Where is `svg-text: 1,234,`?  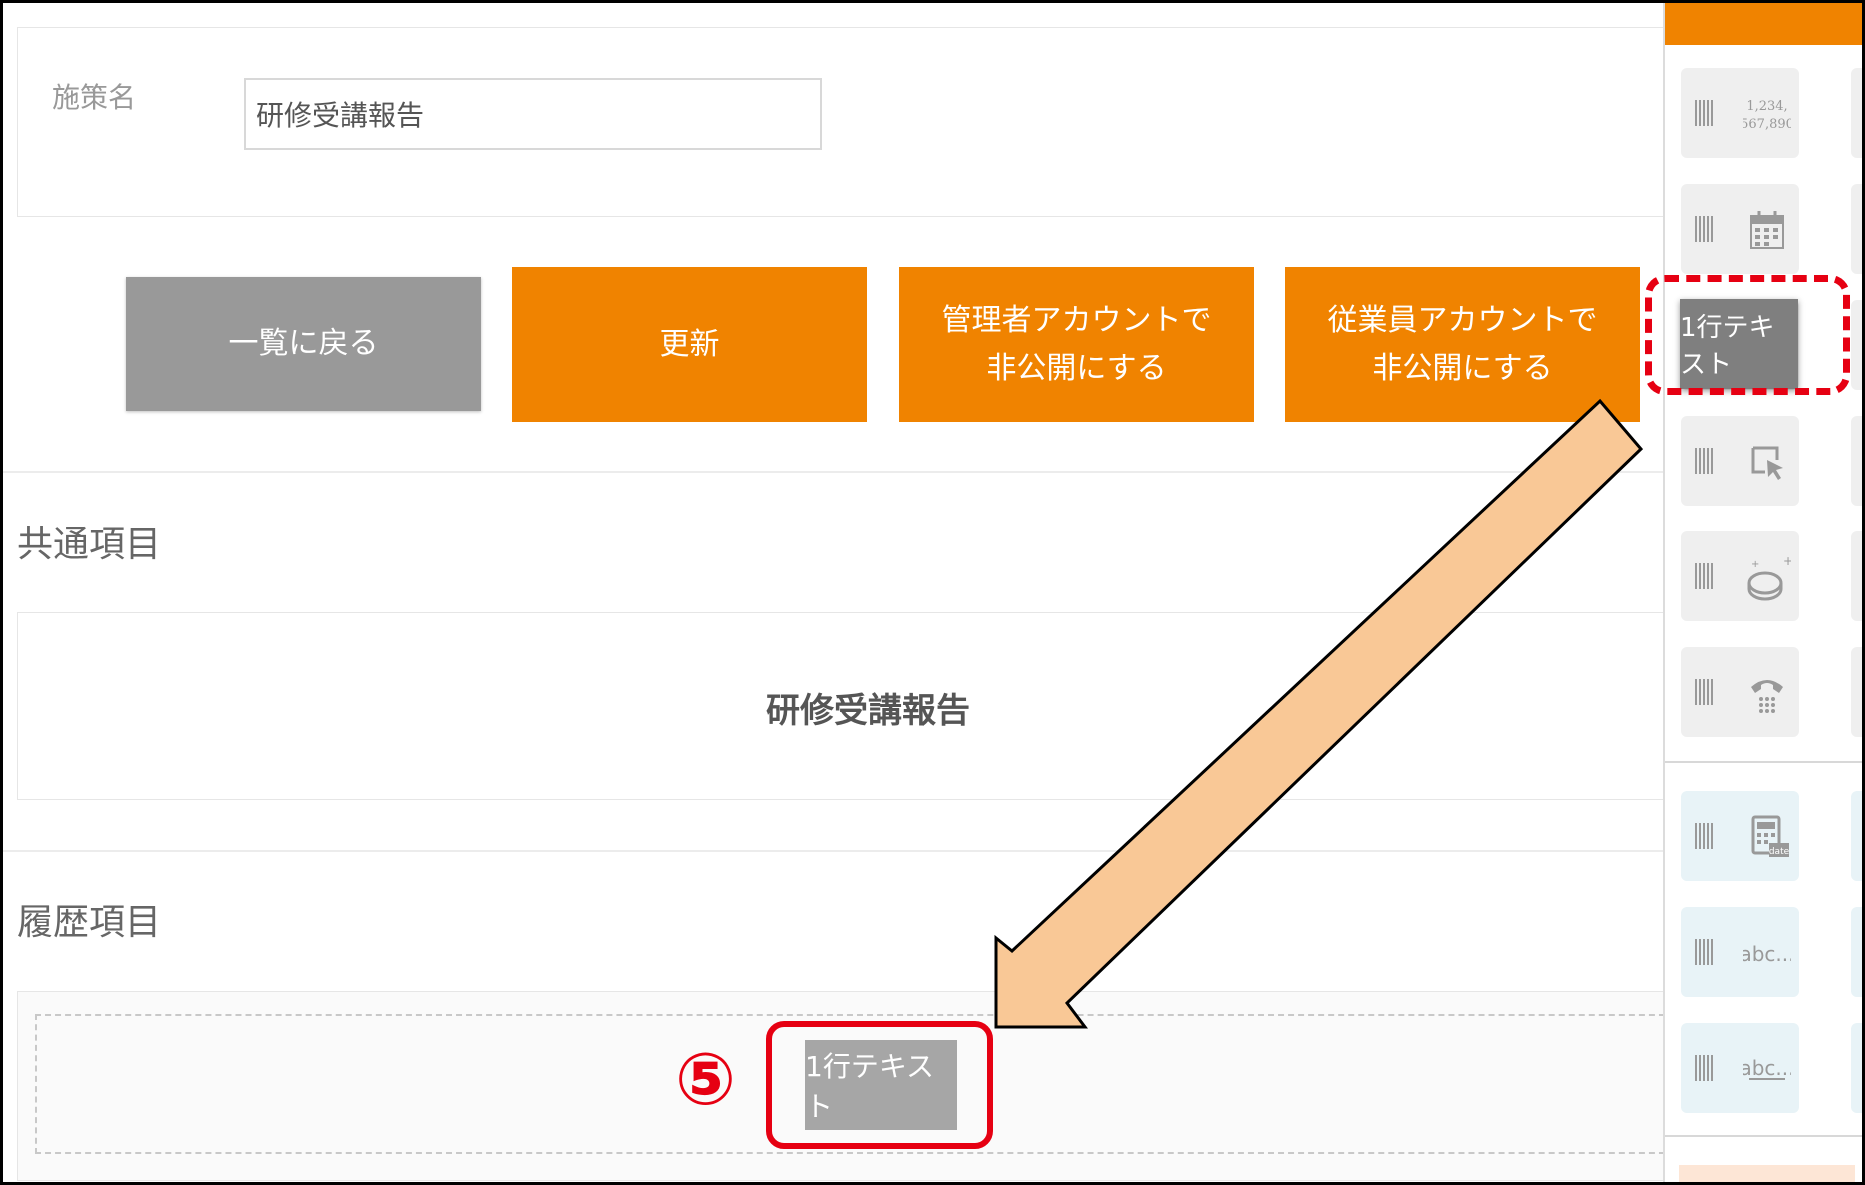
svg-text: 1,234, is located at coordinates (1766, 106).